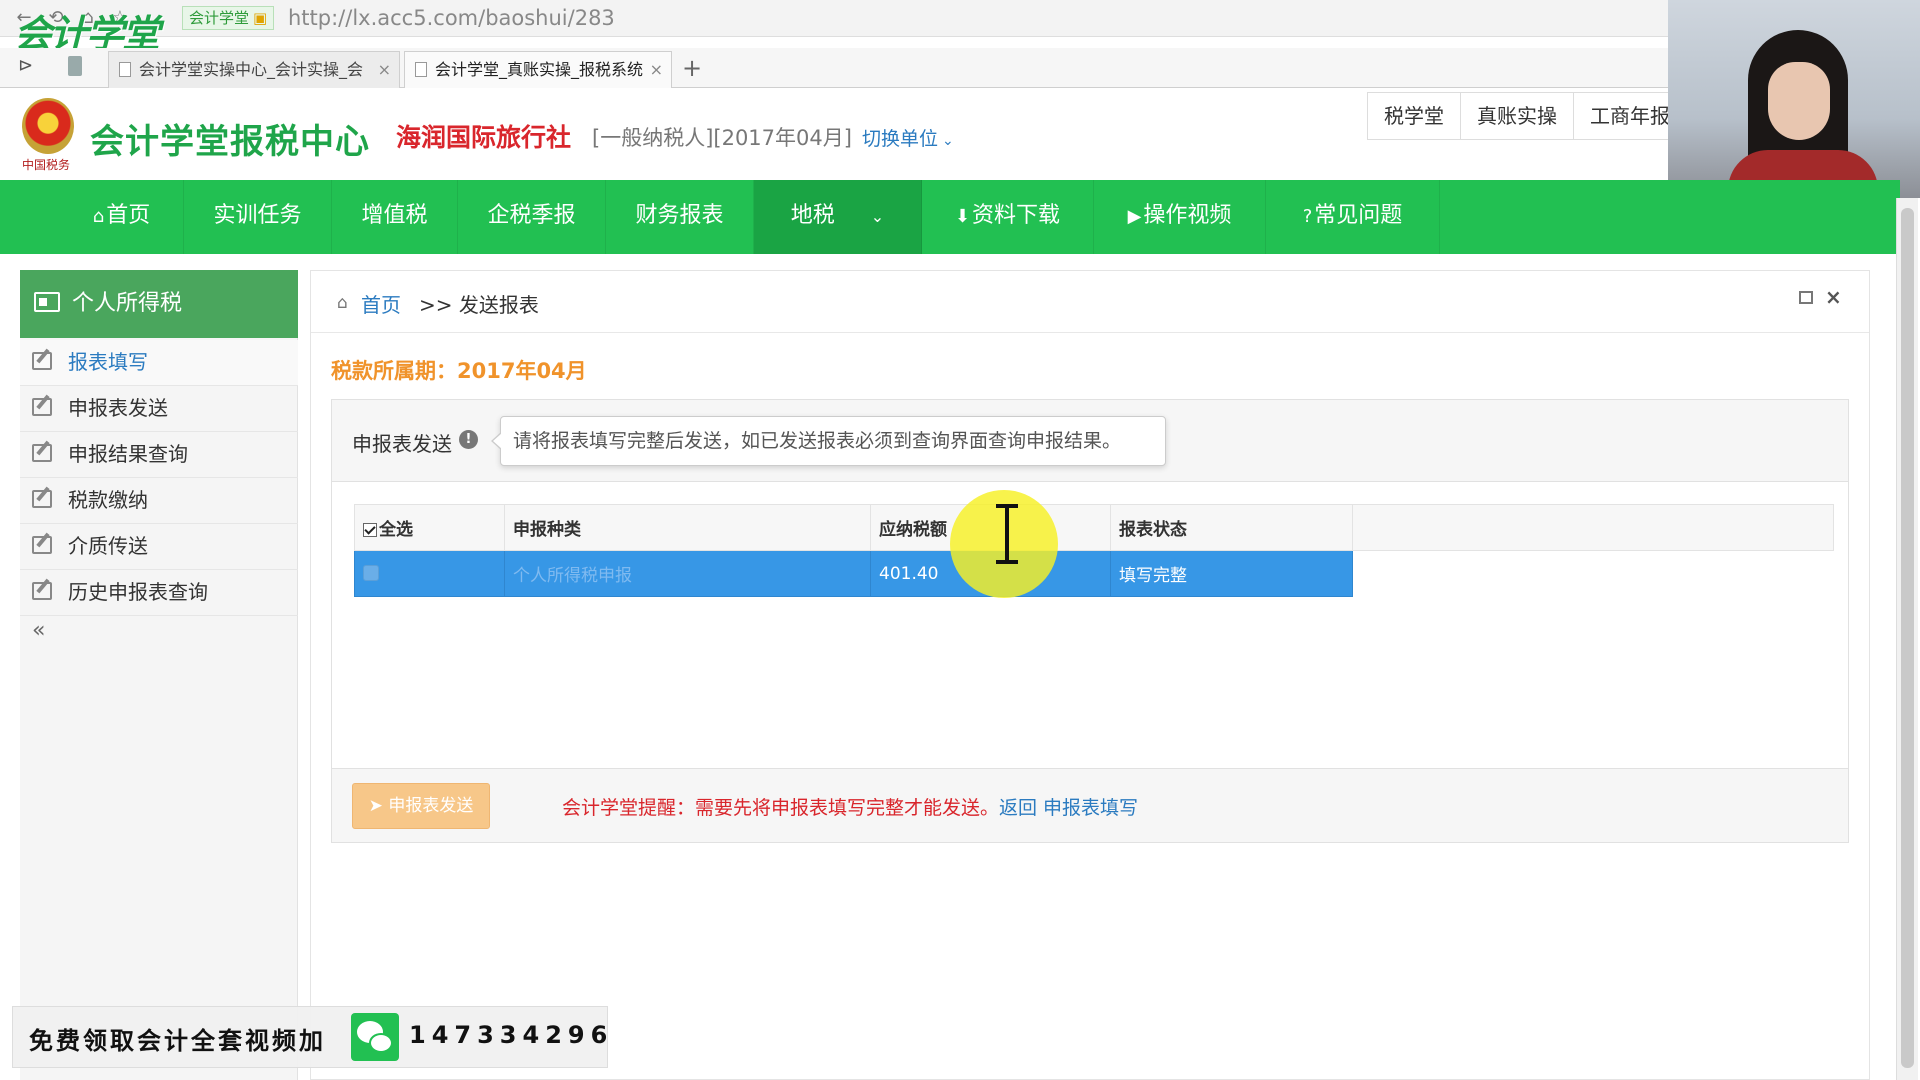 The width and height of the screenshot is (1920, 1080). What do you see at coordinates (1090, 302) in the screenshot?
I see `breadcrumb: ⌂ 首页 >> 发送报表 ×` at bounding box center [1090, 302].